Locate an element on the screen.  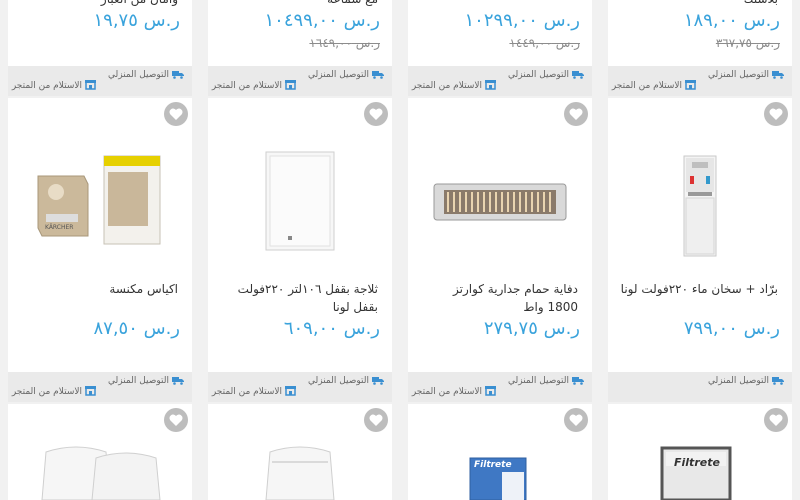
shipping-options: التوصيل المنزلي is located at coordinates (700, 387).